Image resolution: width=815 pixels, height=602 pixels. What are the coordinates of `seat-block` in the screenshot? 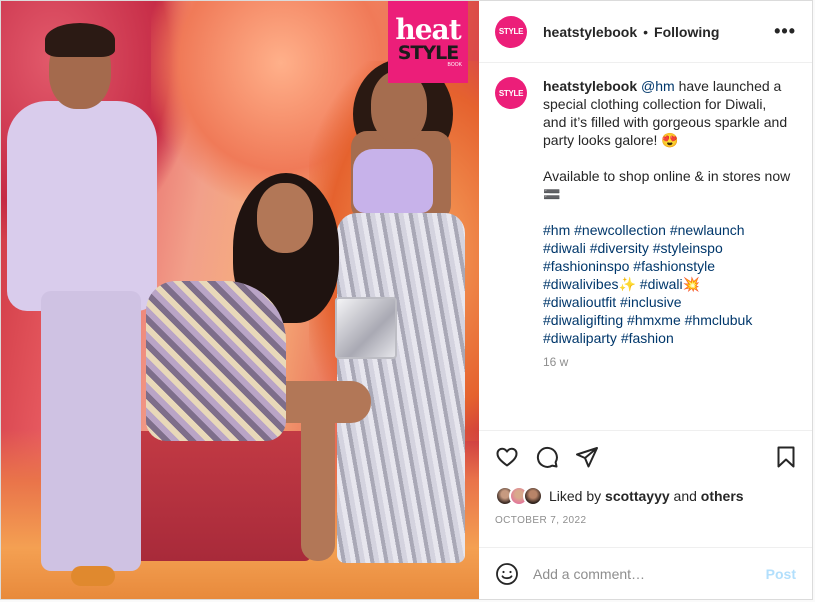 It's located at (216, 496).